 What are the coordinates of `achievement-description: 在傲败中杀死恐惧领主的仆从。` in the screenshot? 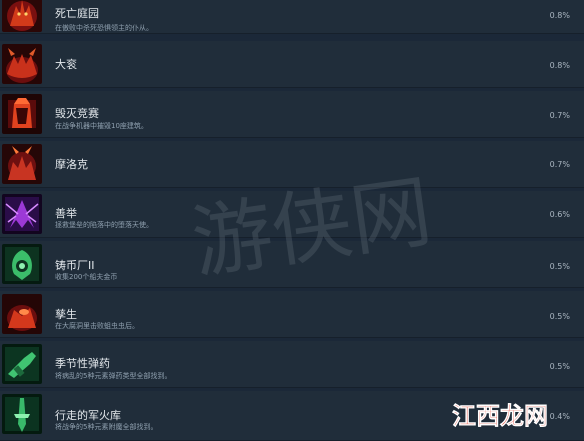 It's located at (104, 28).